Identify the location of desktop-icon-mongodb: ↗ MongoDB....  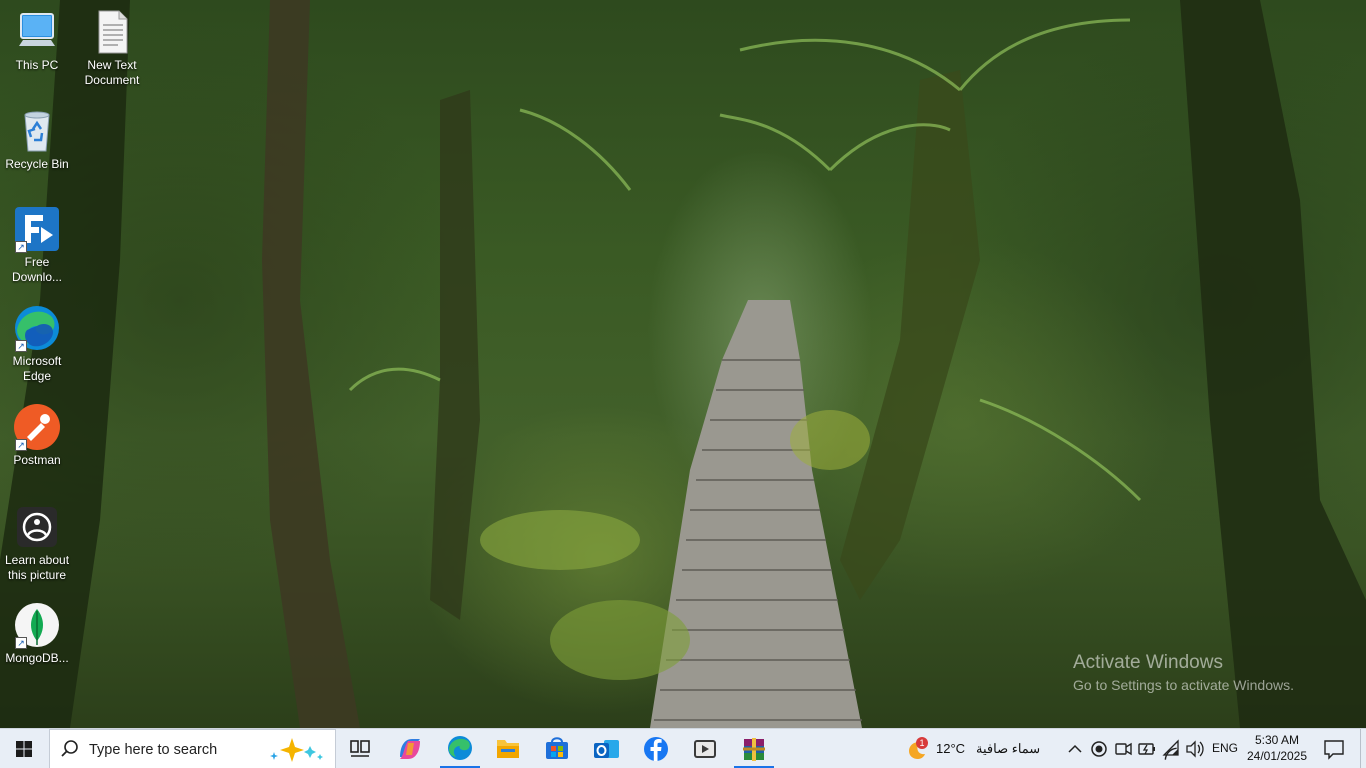
(37, 633).